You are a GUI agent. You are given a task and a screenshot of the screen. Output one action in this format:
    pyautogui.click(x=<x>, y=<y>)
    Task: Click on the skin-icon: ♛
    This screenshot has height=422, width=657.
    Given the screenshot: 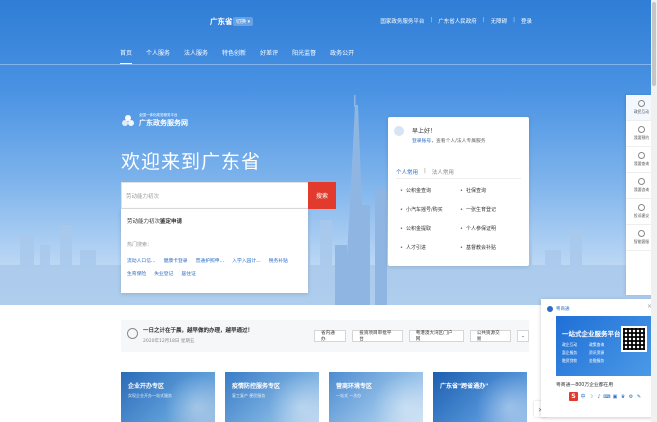 What is the action you would take?
    pyautogui.click(x=623, y=396)
    